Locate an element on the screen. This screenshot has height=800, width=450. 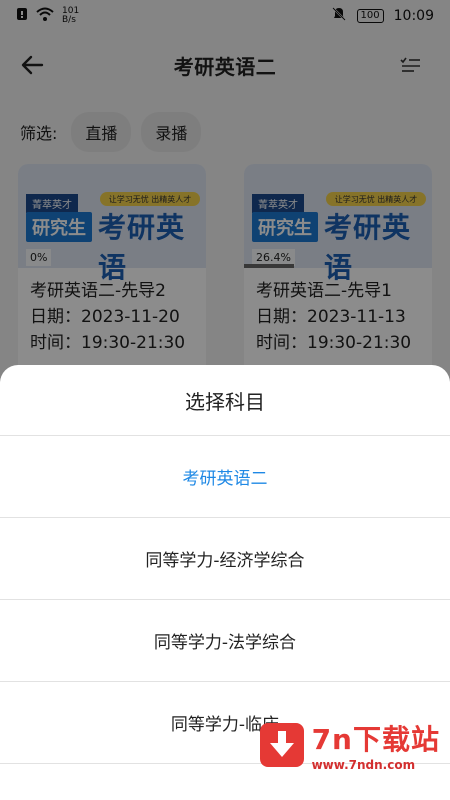
sheet-title: 选择科目 is located at coordinates (225, 401).